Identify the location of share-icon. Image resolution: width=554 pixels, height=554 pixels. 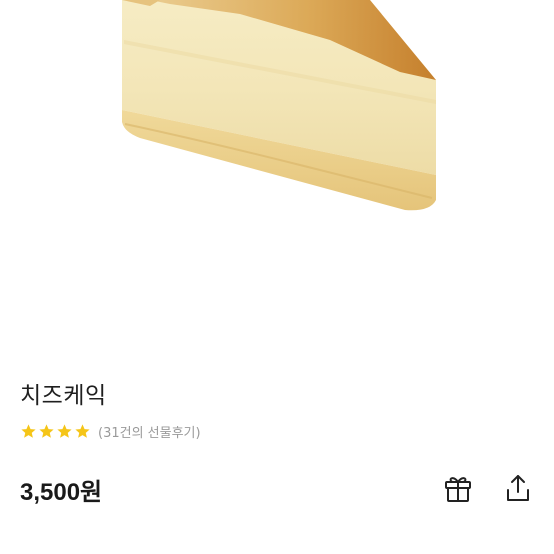
(518, 488).